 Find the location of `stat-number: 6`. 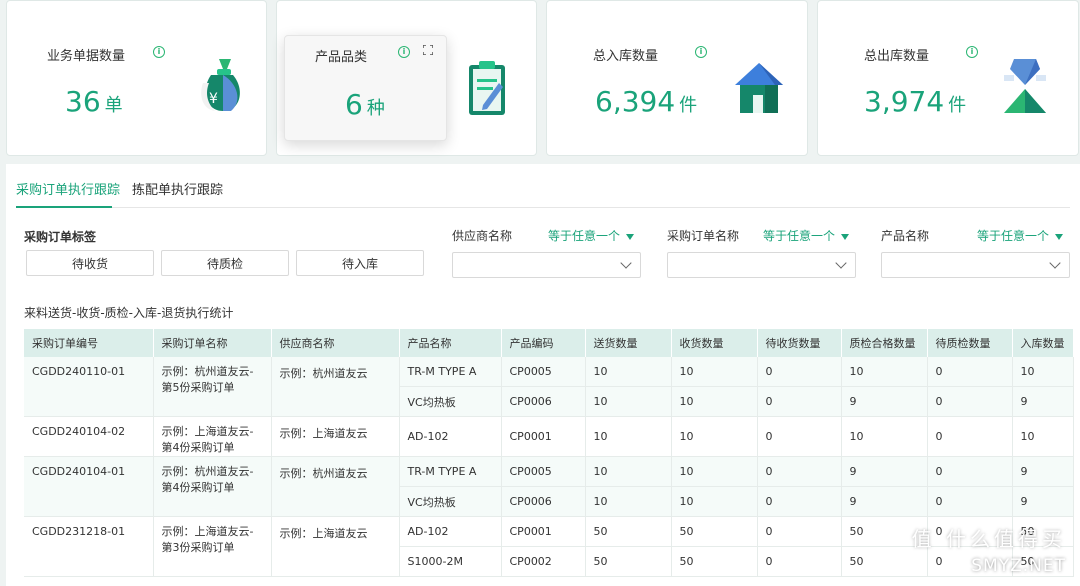

stat-number: 6 is located at coordinates (354, 104).